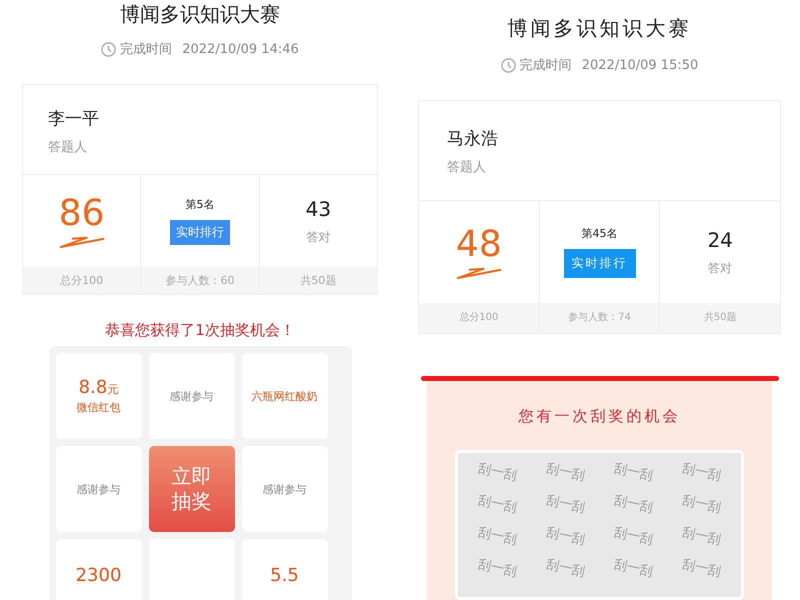 The width and height of the screenshot is (800, 600). What do you see at coordinates (240, 49) in the screenshot?
I see `completion-time: 2022/10/09 14:46` at bounding box center [240, 49].